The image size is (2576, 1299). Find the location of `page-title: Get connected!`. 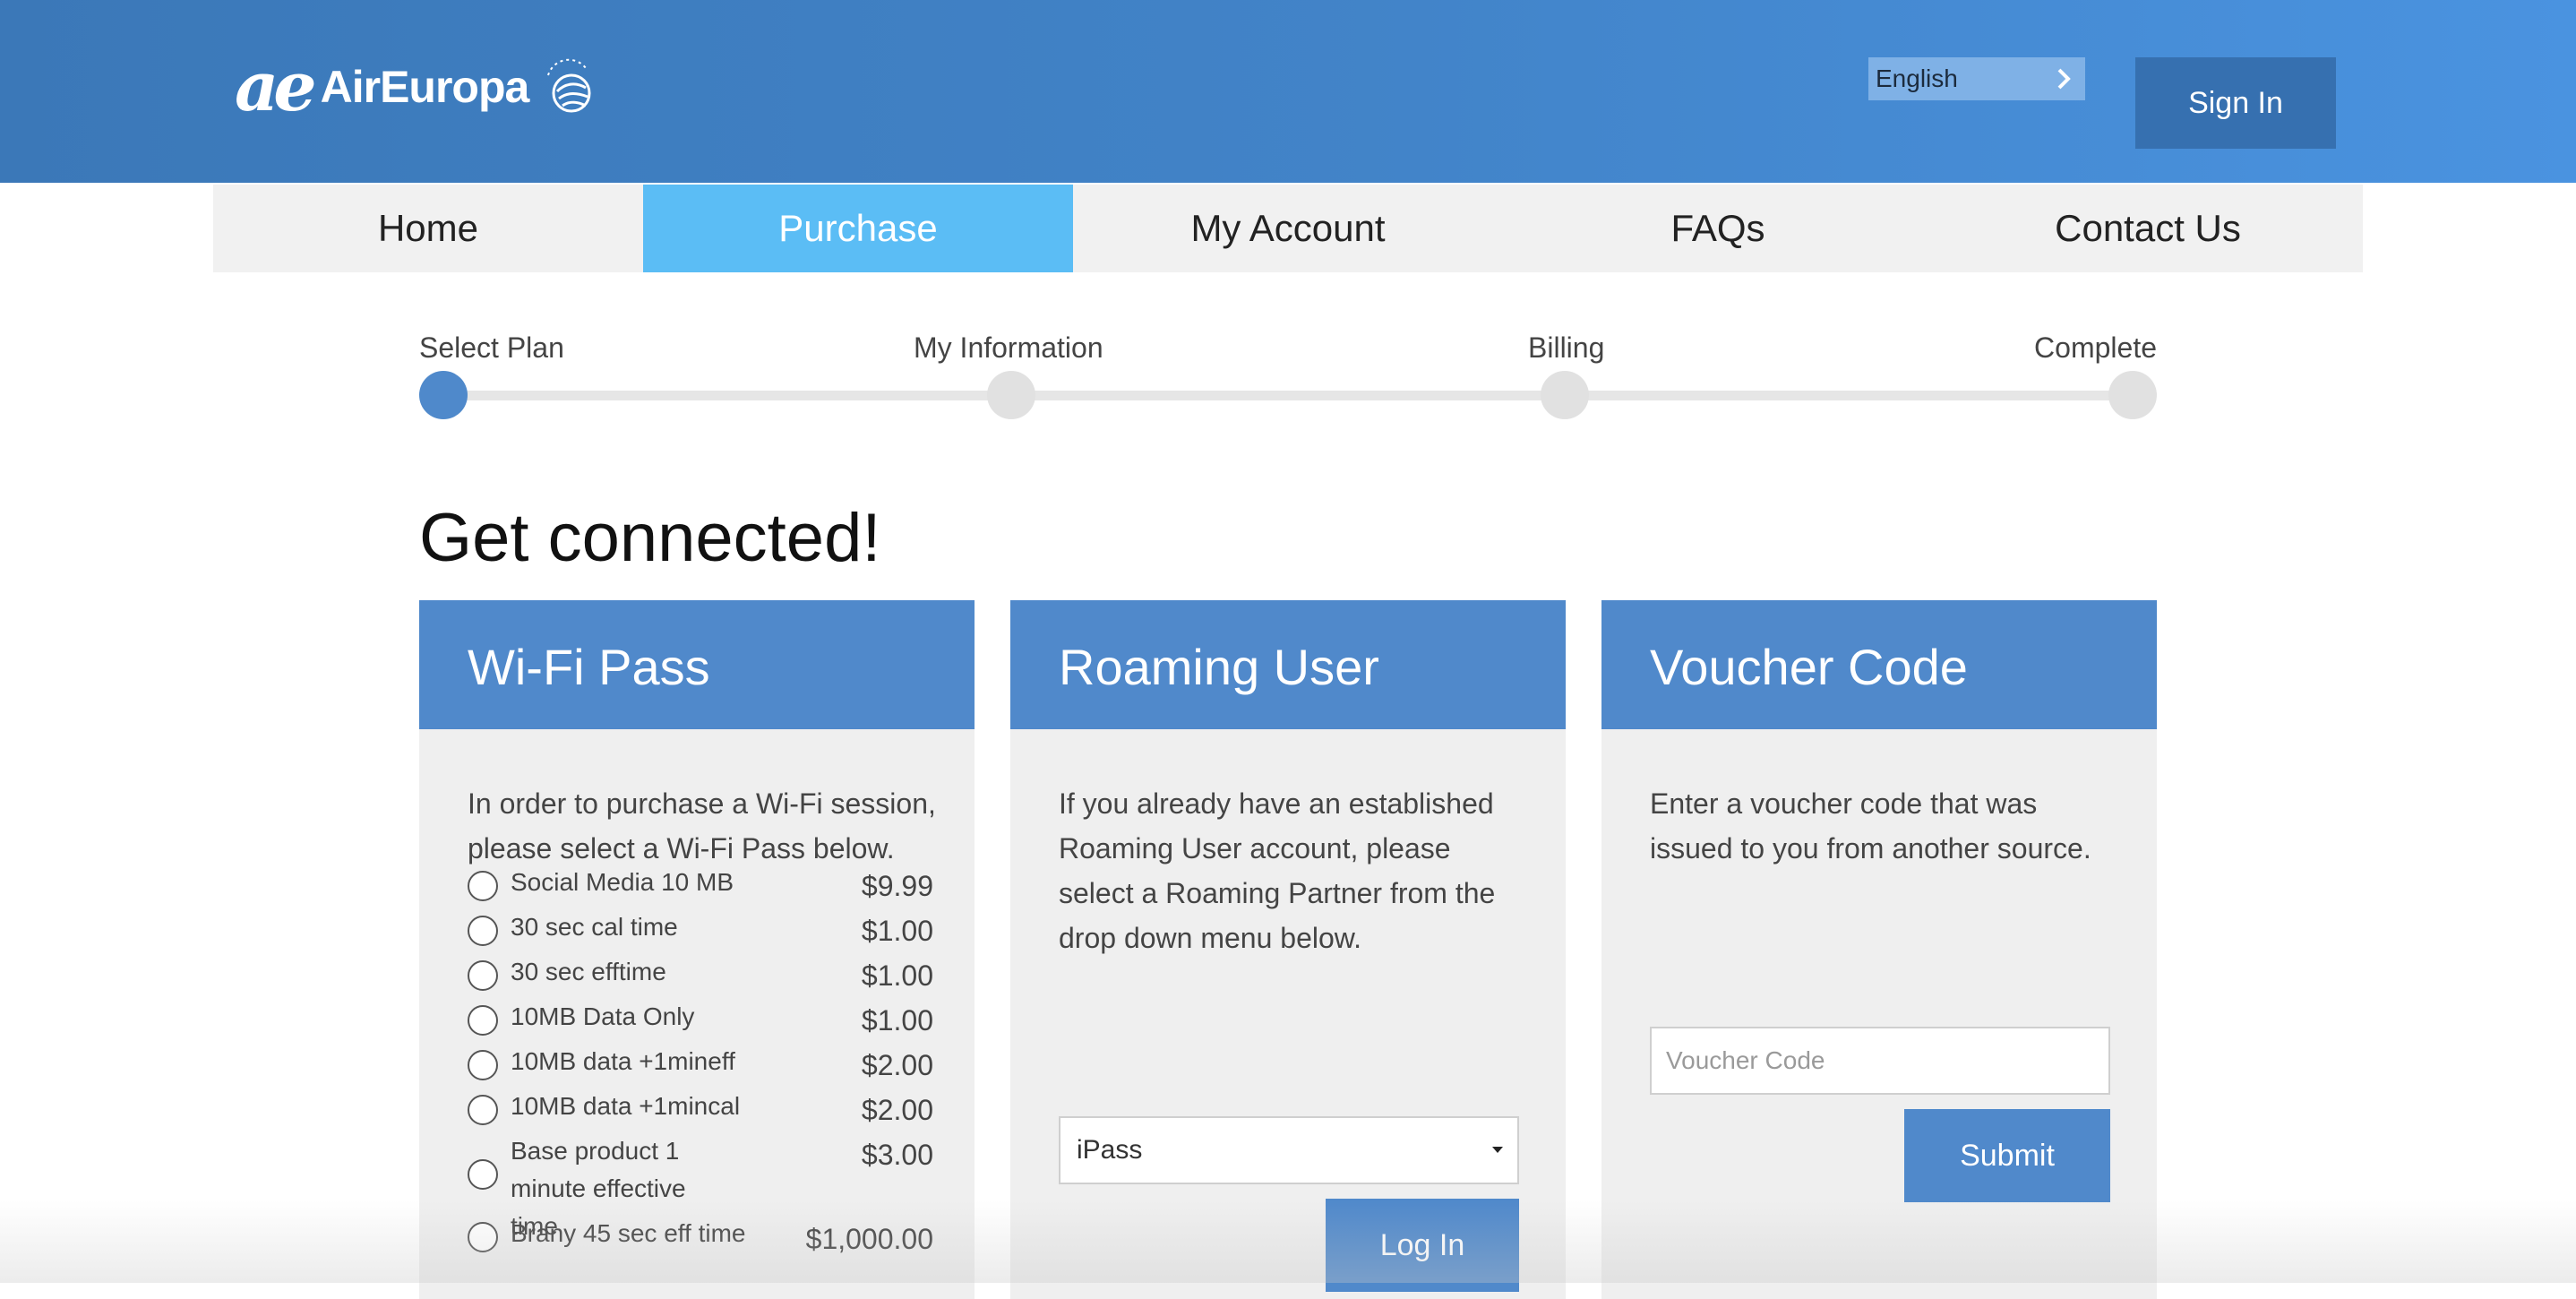

page-title: Get connected! is located at coordinates (650, 538).